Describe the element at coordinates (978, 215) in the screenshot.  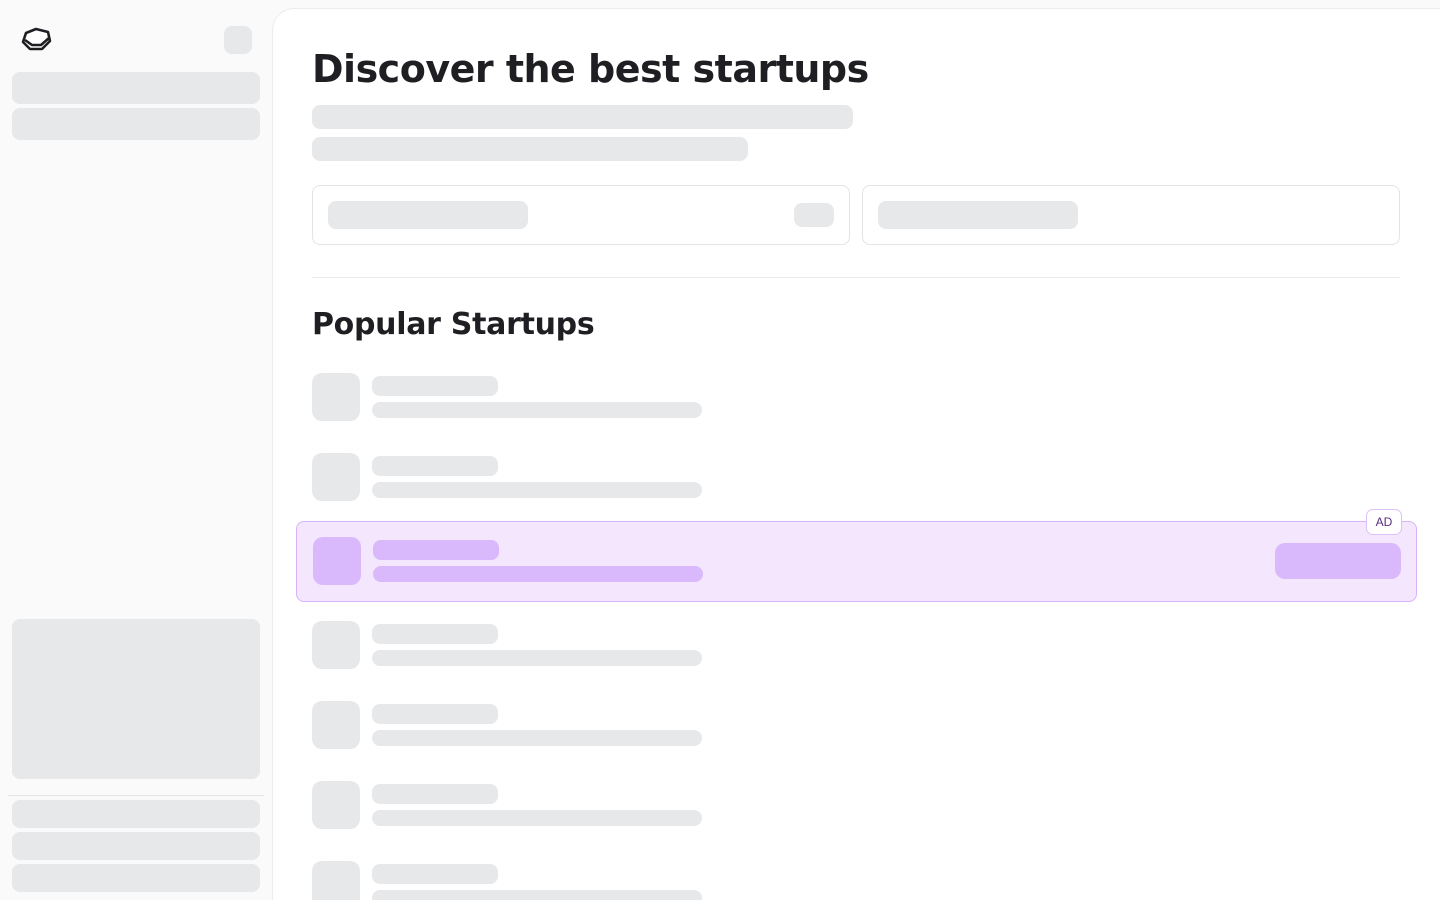
I see `filter-placeholder` at that location.